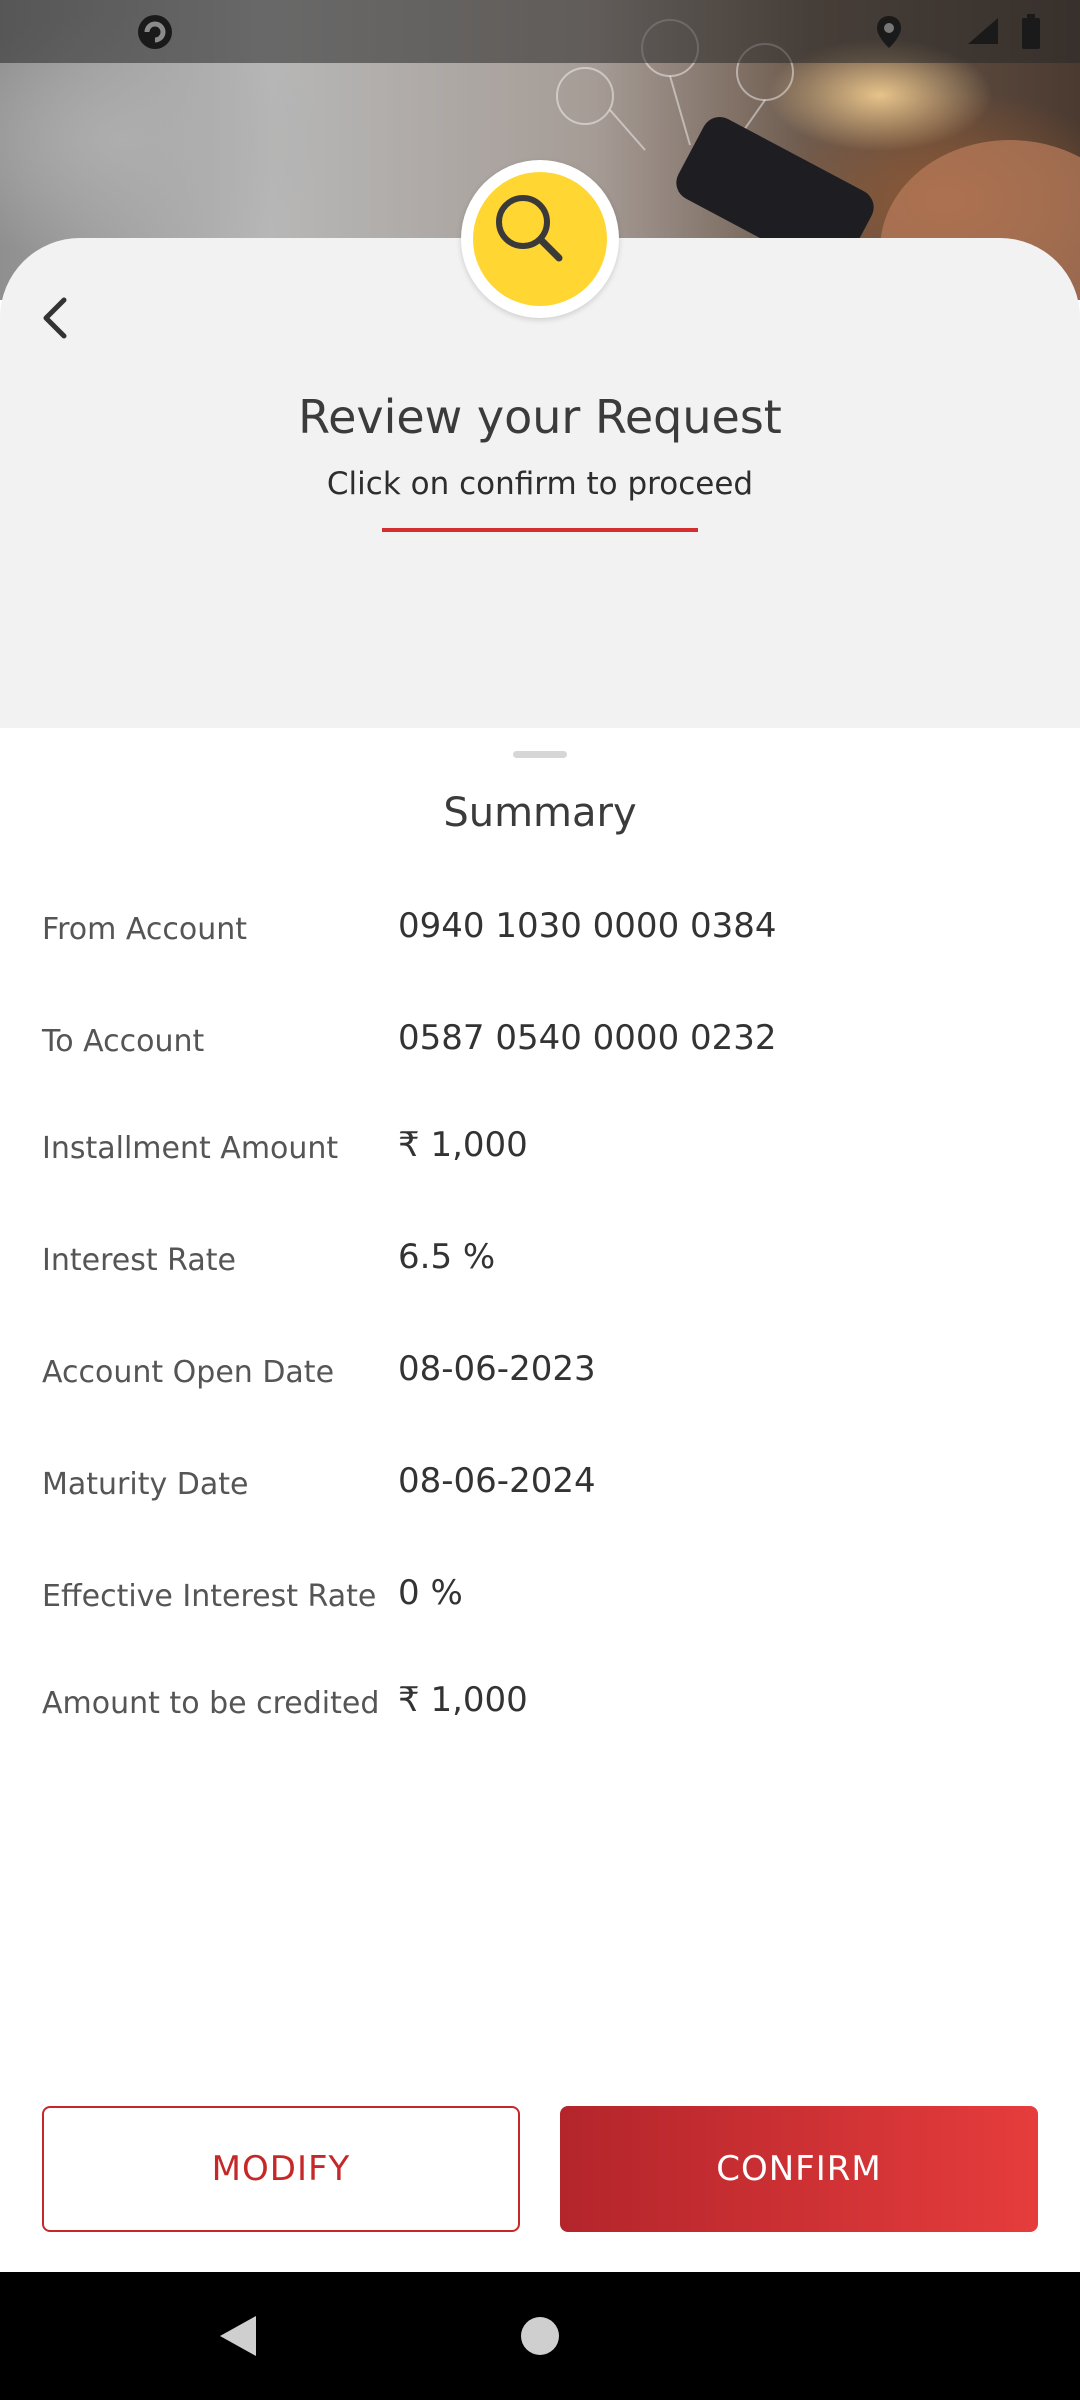  Describe the element at coordinates (540, 1595) in the screenshot. I see `summary-row-effective-interest-rate: Effective Interest Rate 0 %` at that location.